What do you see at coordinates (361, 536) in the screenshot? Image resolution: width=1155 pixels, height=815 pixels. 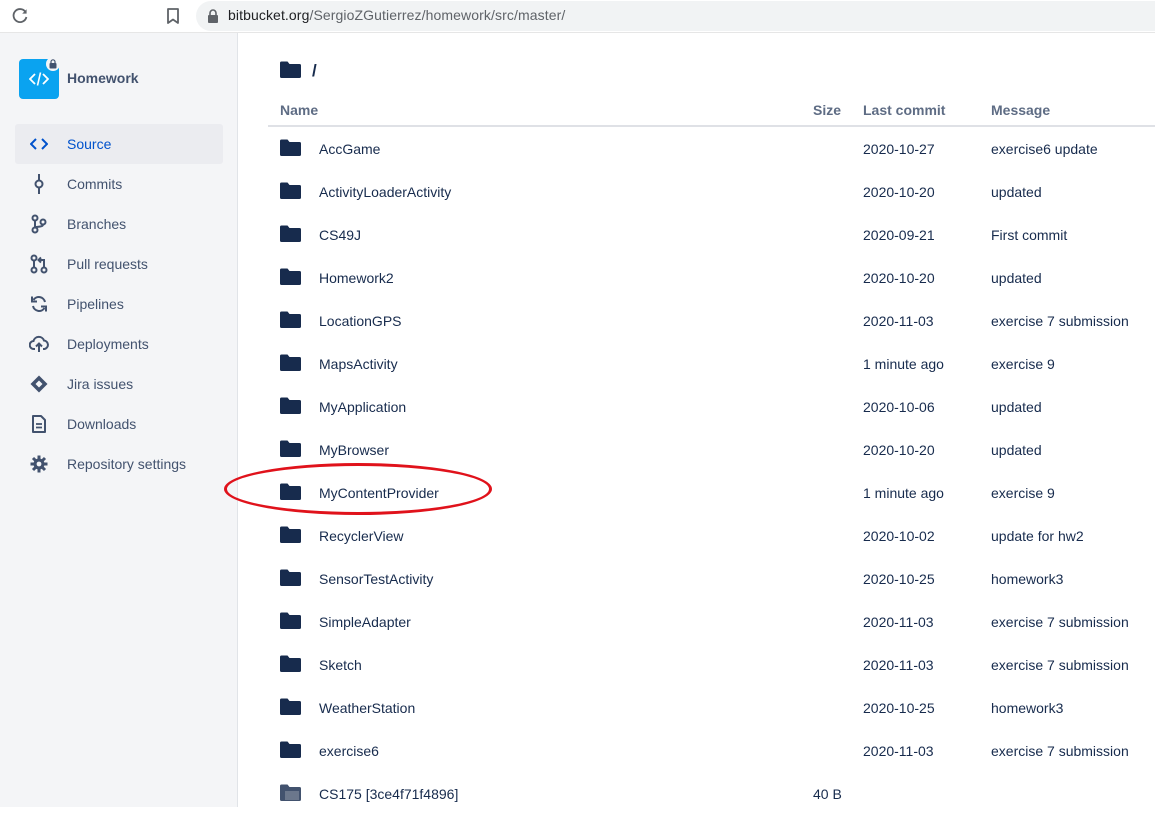 I see `file-name-link: RecyclerView` at bounding box center [361, 536].